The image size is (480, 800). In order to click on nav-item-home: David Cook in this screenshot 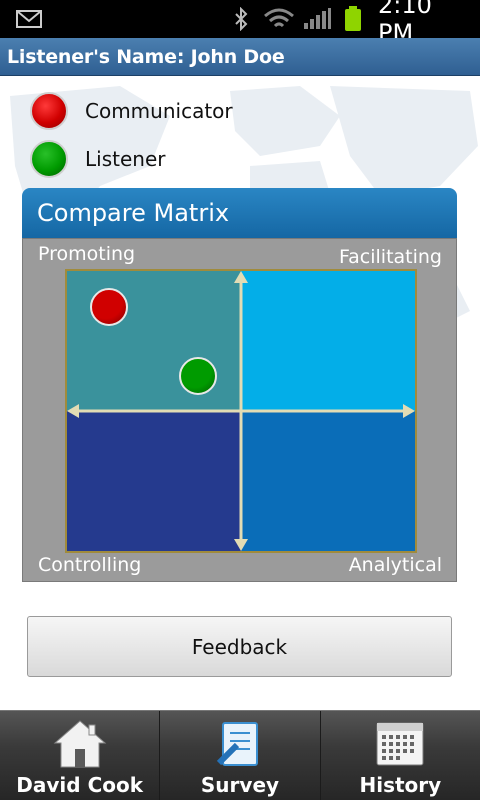, I will do `click(80, 755)`.